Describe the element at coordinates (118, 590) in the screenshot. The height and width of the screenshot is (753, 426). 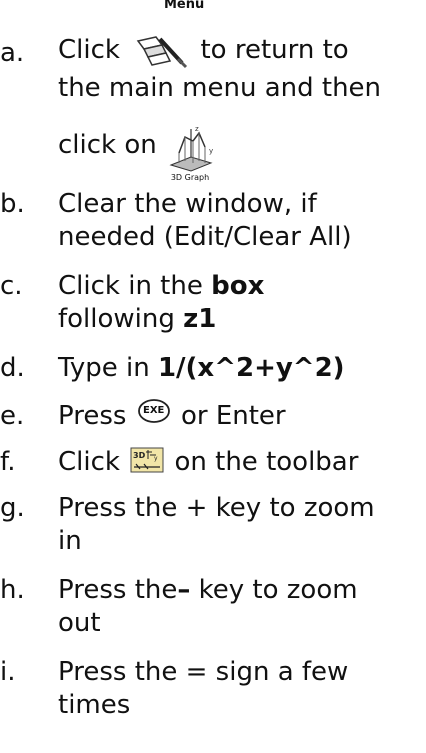
I see `step-text-pre: Press the` at that location.